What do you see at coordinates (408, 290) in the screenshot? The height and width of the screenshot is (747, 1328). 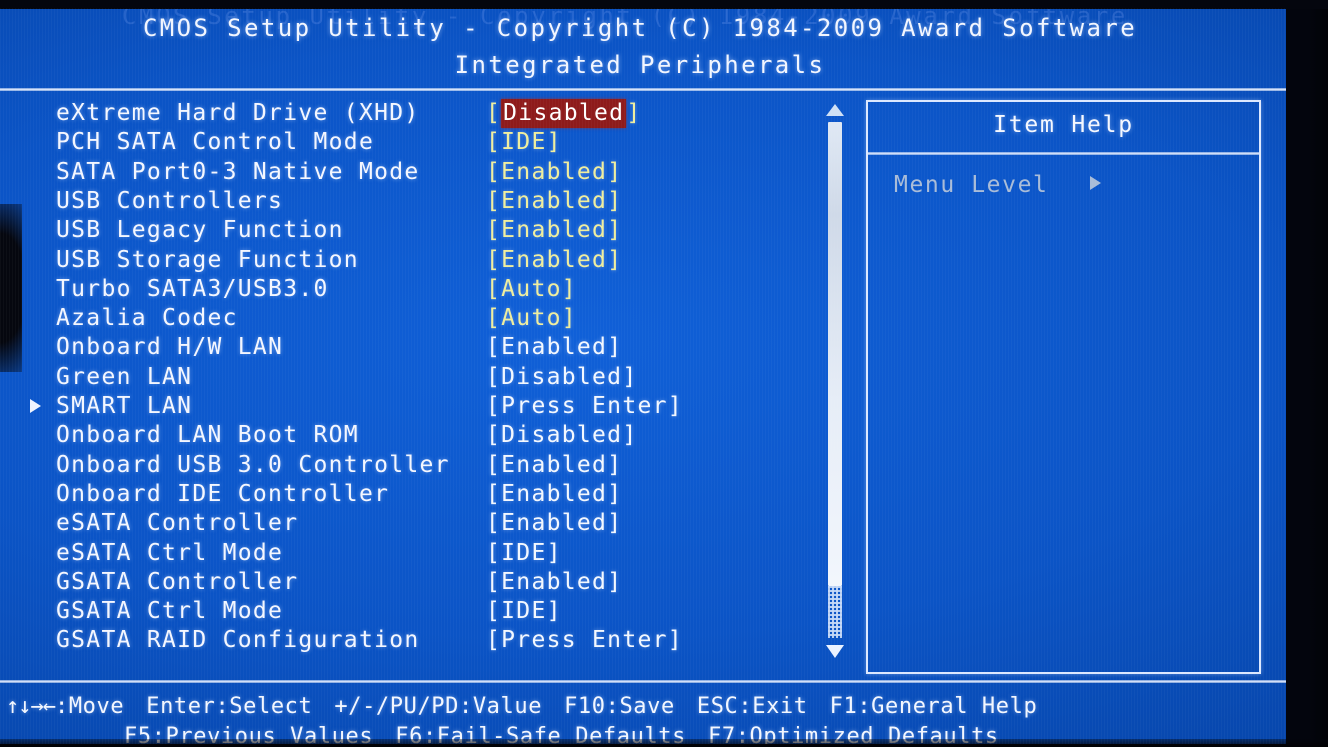 I see `setting-row: Turbo SATA3/USB3.0 [Auto]` at bounding box center [408, 290].